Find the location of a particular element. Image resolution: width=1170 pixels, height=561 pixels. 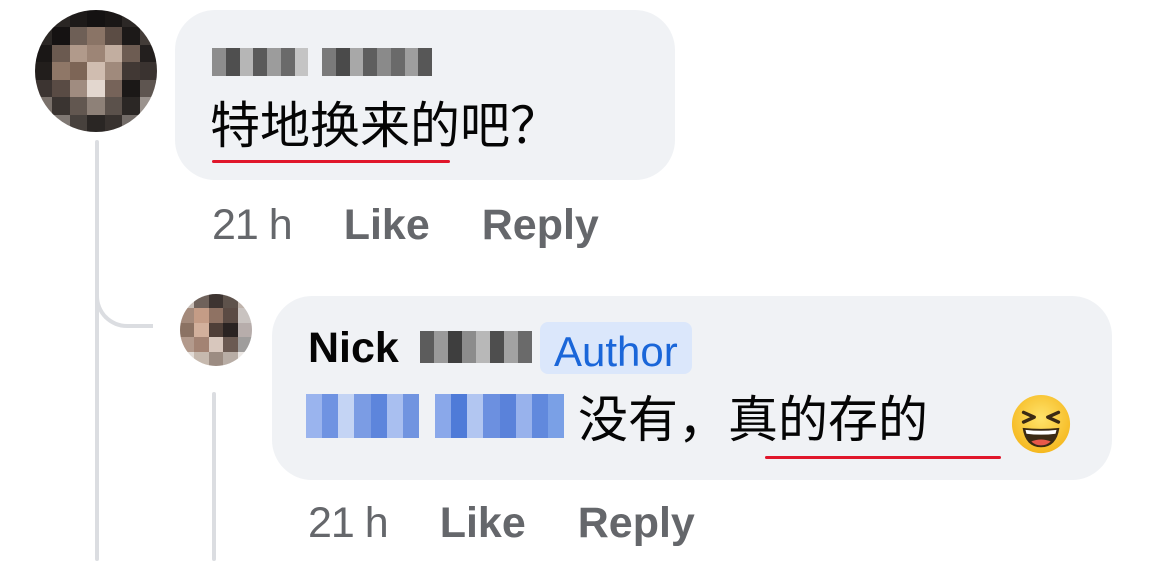

commenter-name-redacted is located at coordinates (322, 62).